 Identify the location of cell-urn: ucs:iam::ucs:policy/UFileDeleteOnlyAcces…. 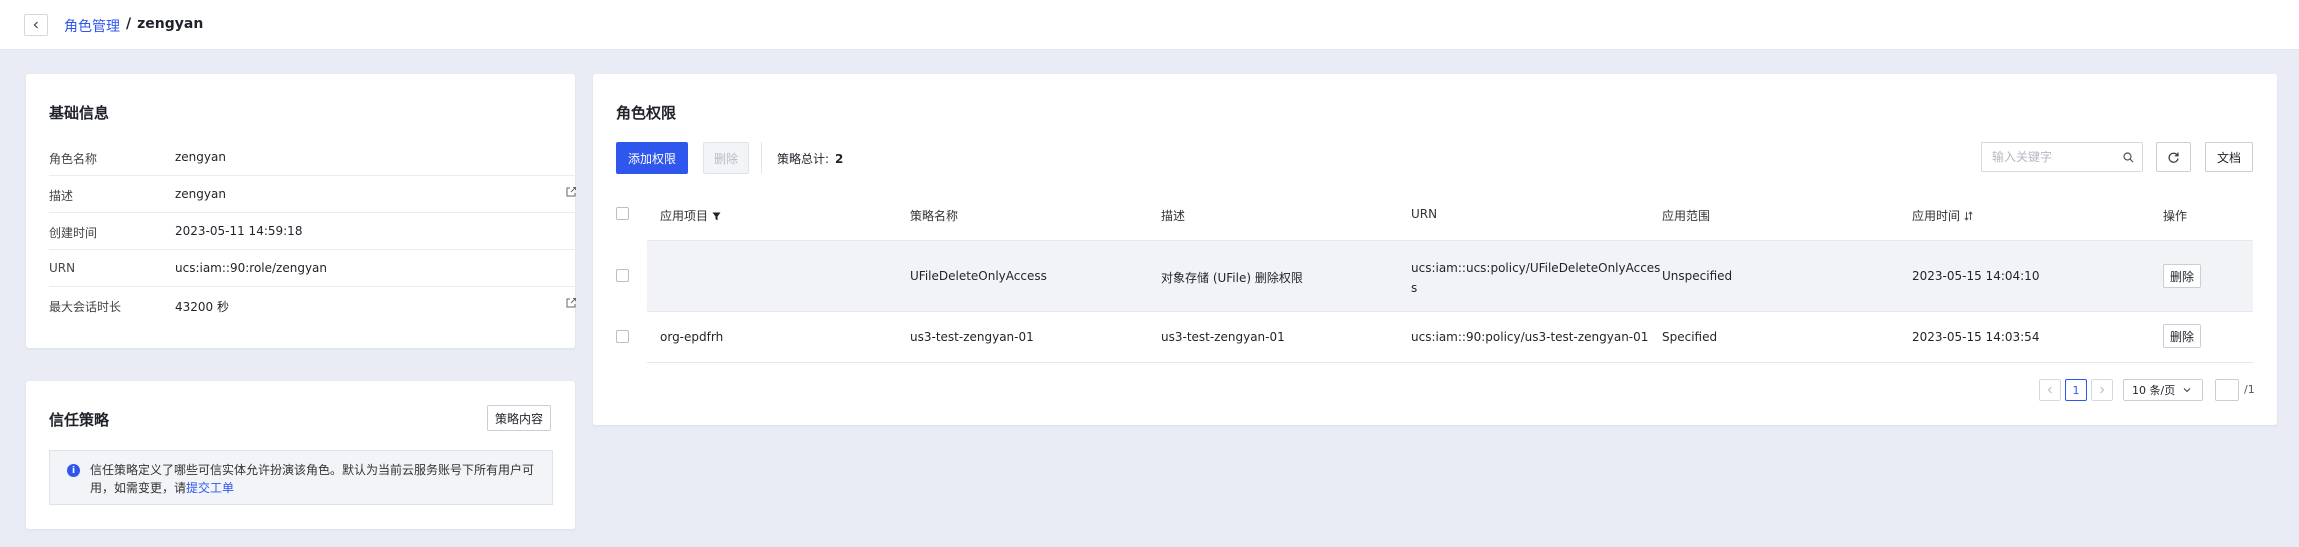
(1535, 278).